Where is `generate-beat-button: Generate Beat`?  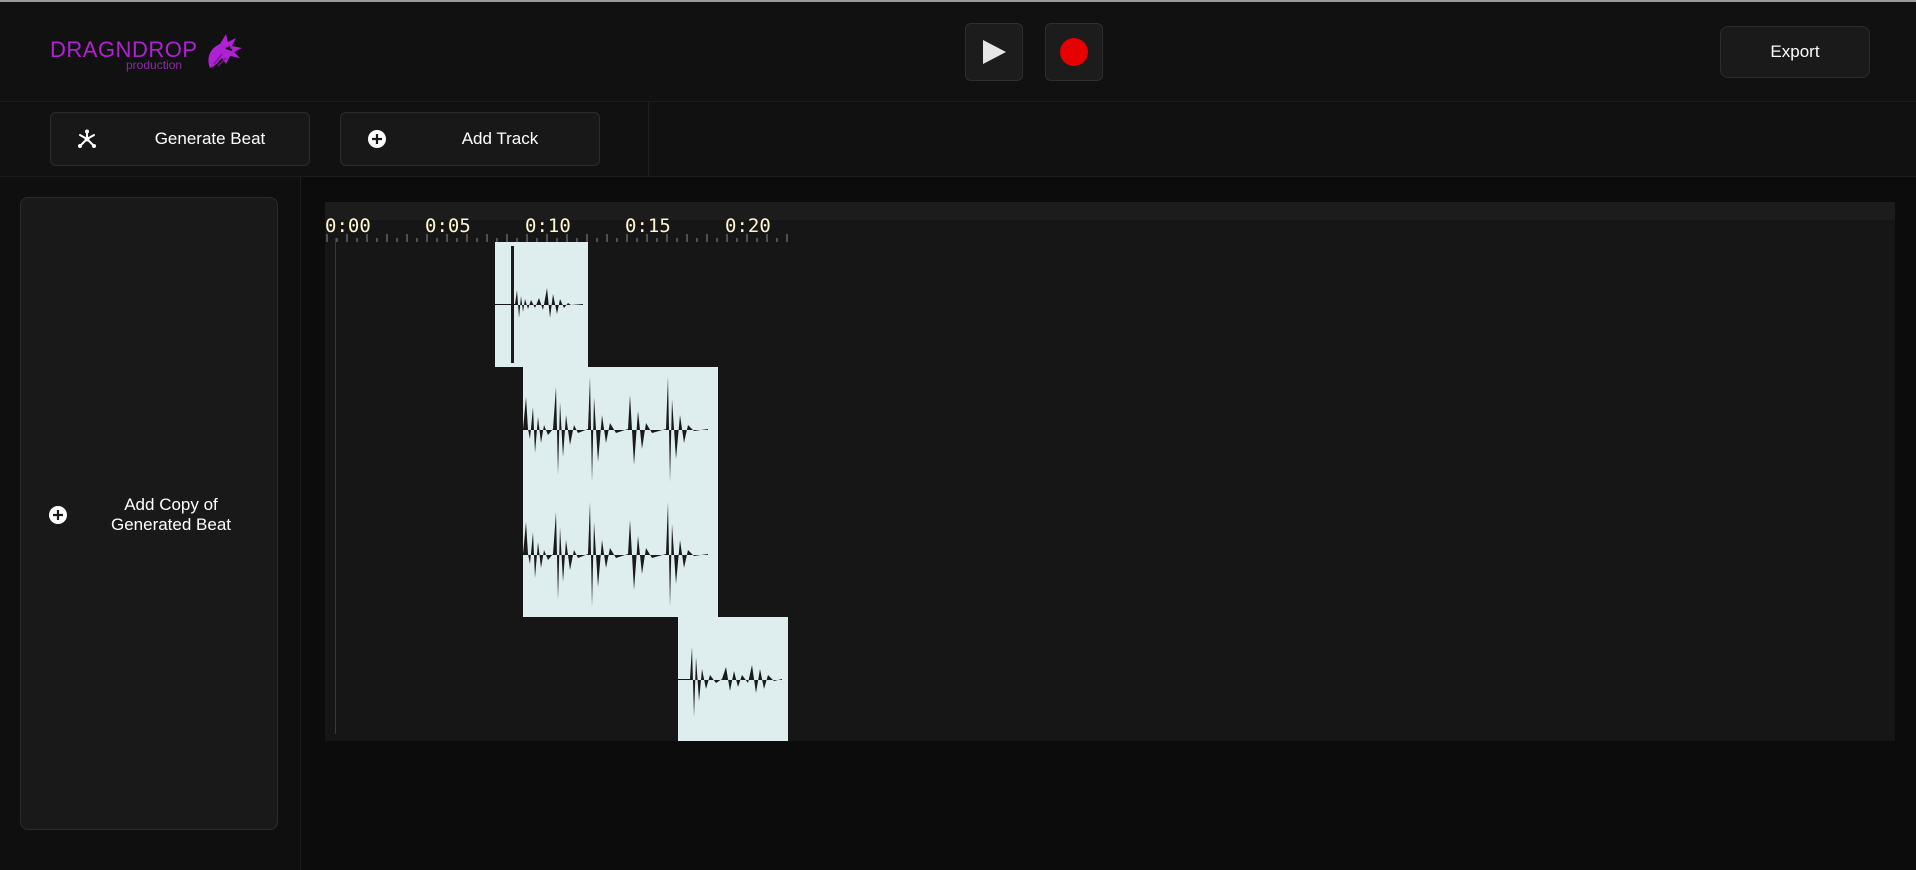
generate-beat-button: Generate Beat is located at coordinates (180, 139).